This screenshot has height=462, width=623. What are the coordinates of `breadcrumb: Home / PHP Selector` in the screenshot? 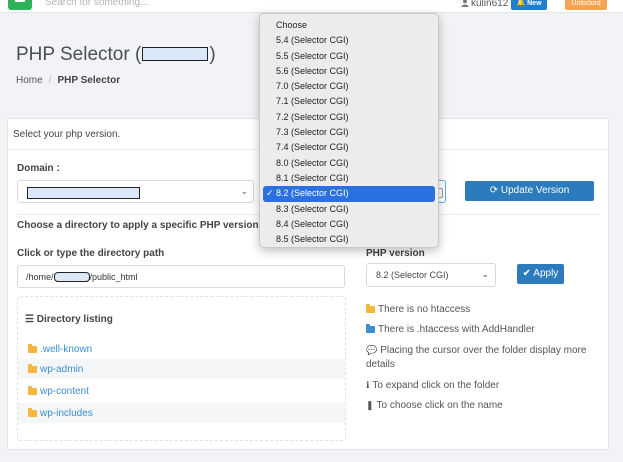 It's located at (68, 80).